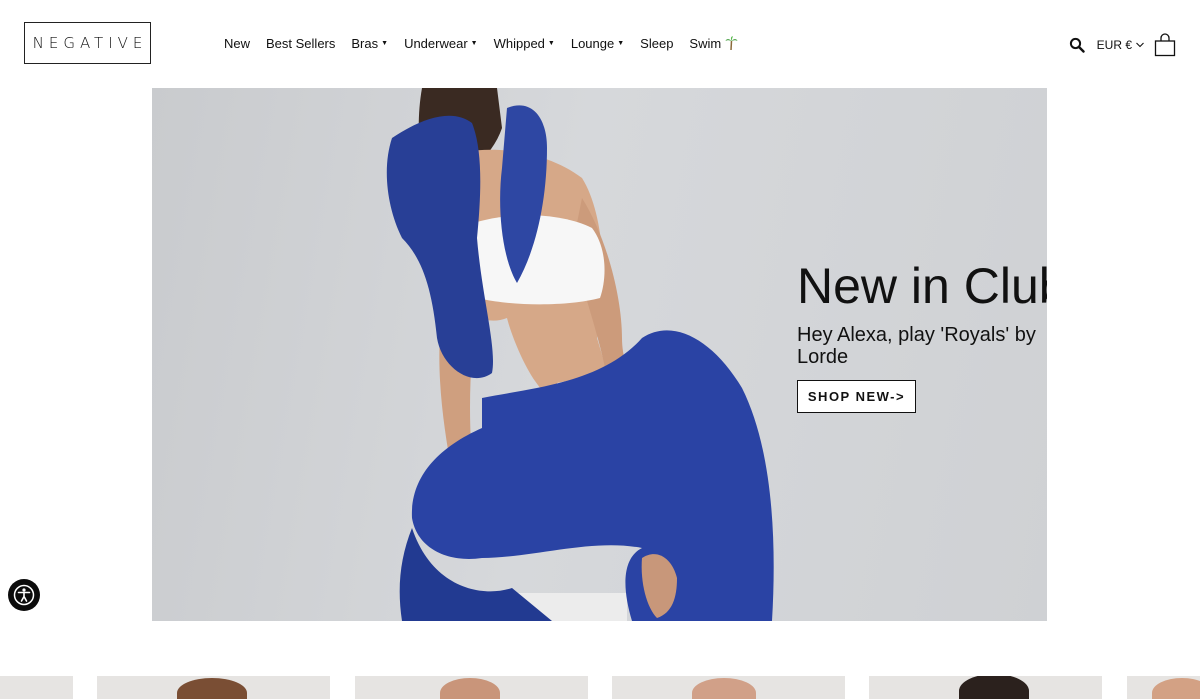 This screenshot has width=1200, height=699. What do you see at coordinates (1140, 45) in the screenshot?
I see `chevron-down-icon` at bounding box center [1140, 45].